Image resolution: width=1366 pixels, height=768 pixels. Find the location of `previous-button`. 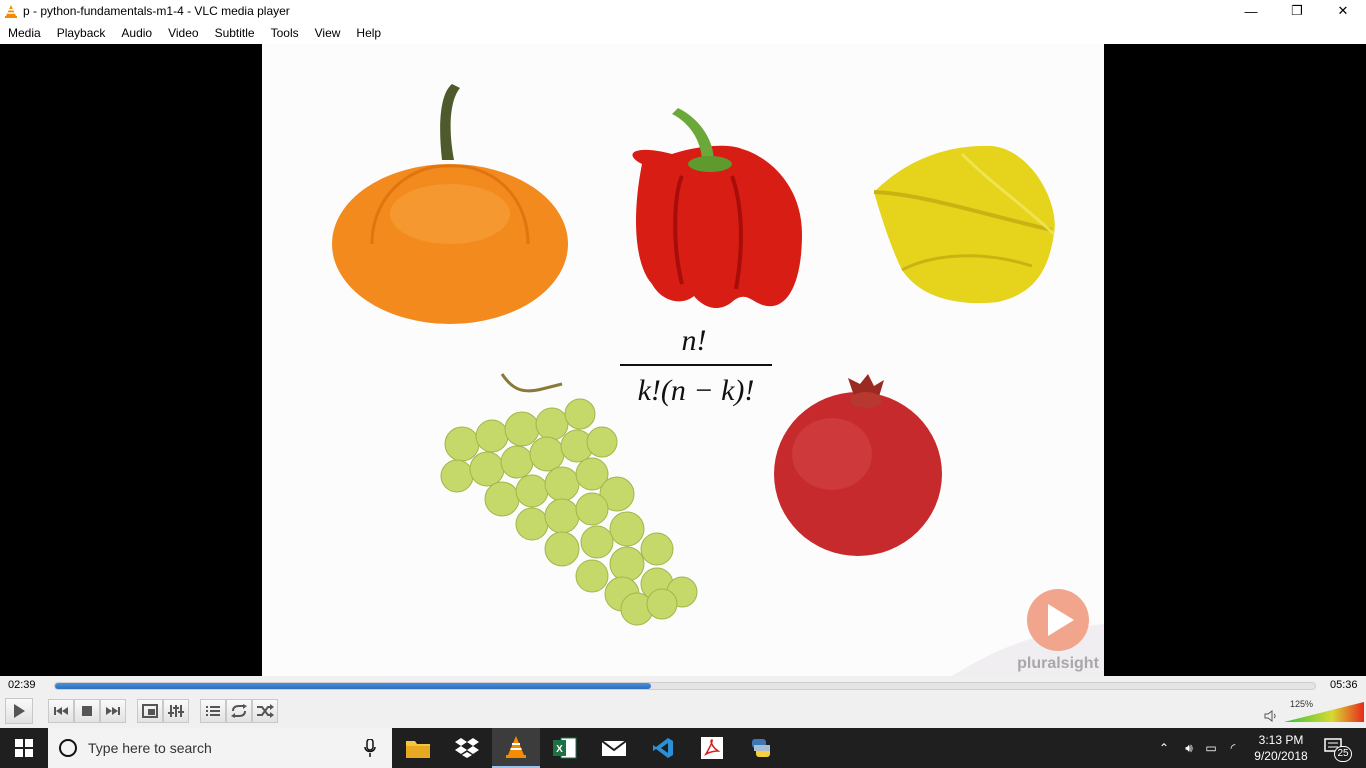

previous-button is located at coordinates (61, 711).